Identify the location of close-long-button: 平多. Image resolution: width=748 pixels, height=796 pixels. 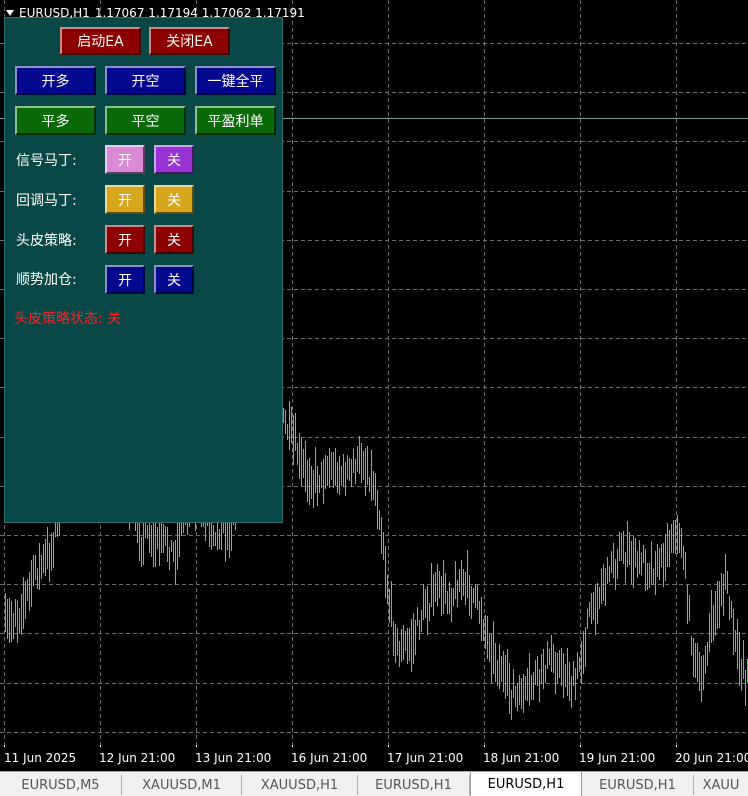
(55, 120).